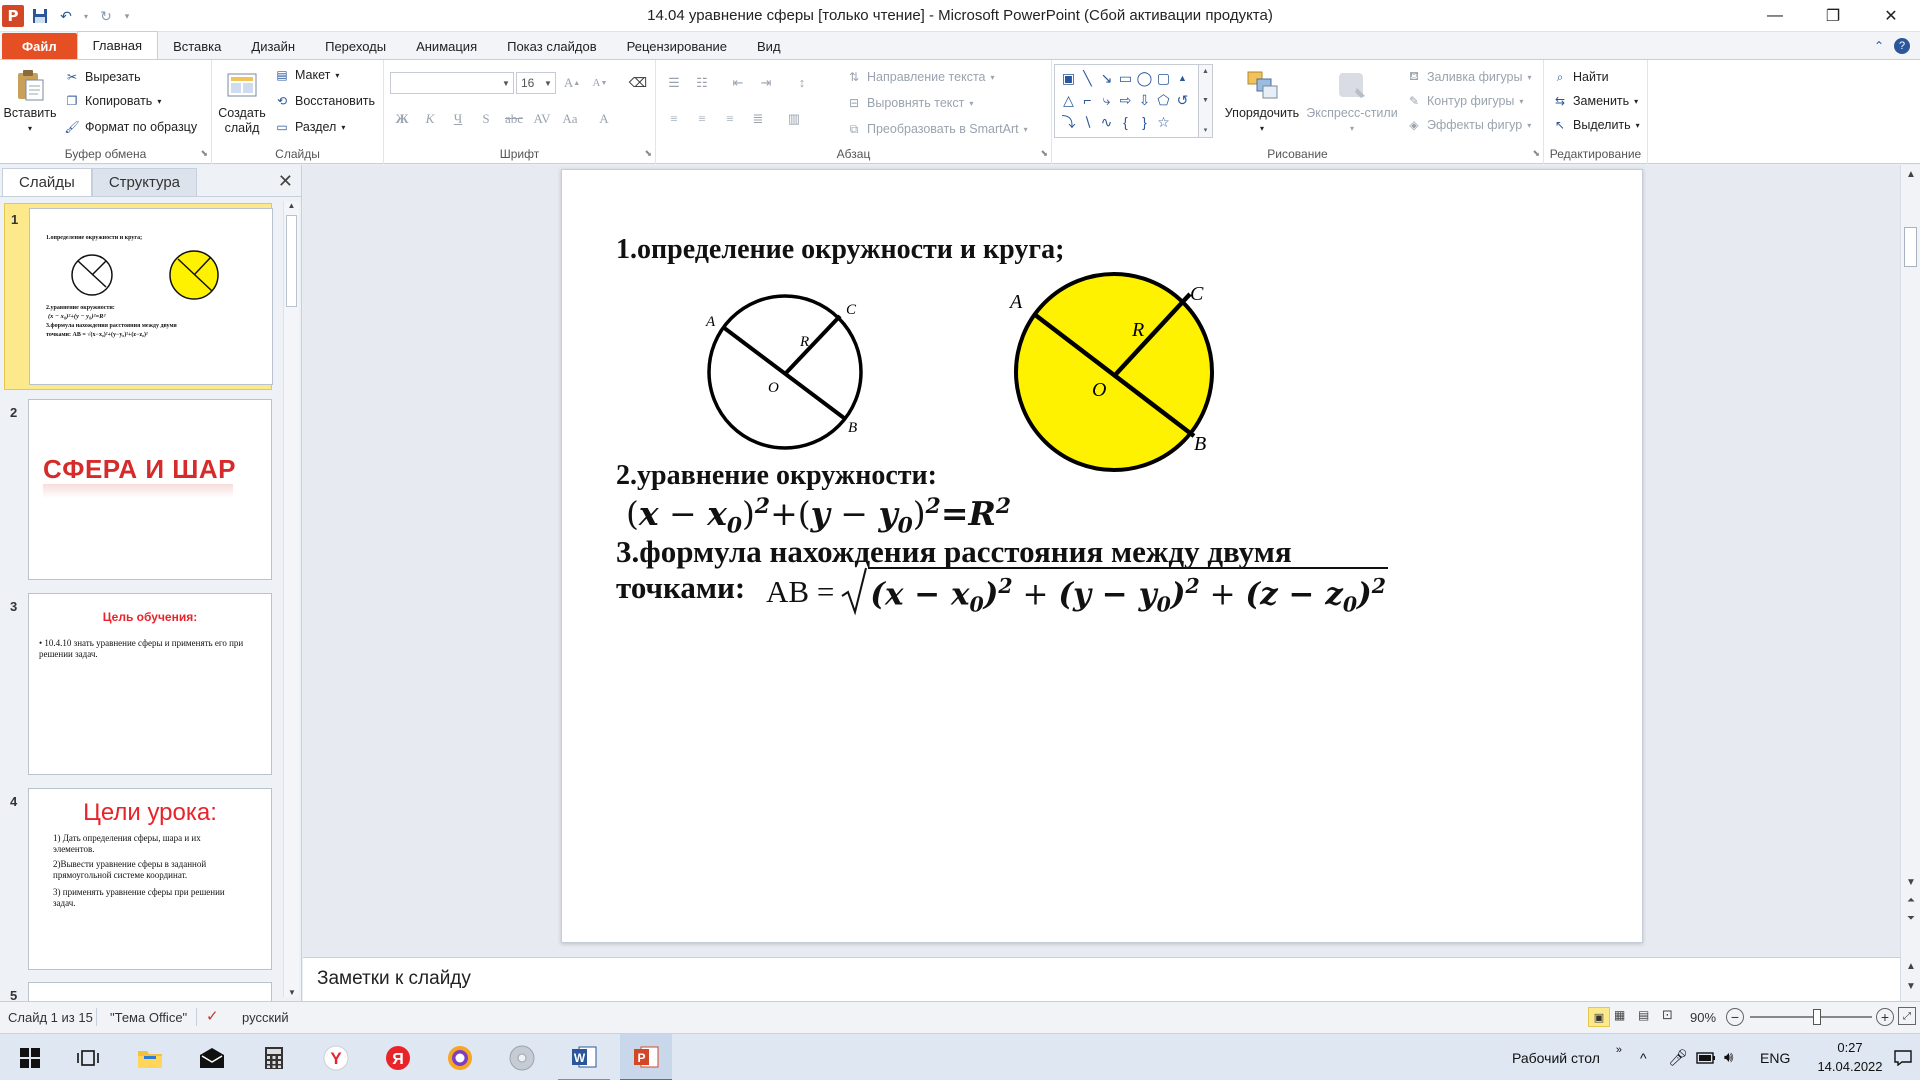 The width and height of the screenshot is (1920, 1080). I want to click on numbering-icon: ☷, so click(702, 83).